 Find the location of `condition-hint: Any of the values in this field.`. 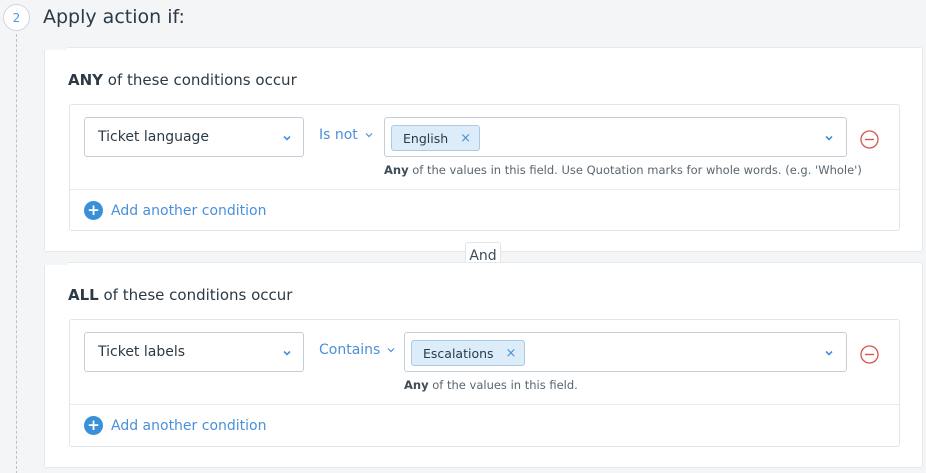

condition-hint: Any of the values in this field. is located at coordinates (491, 385).